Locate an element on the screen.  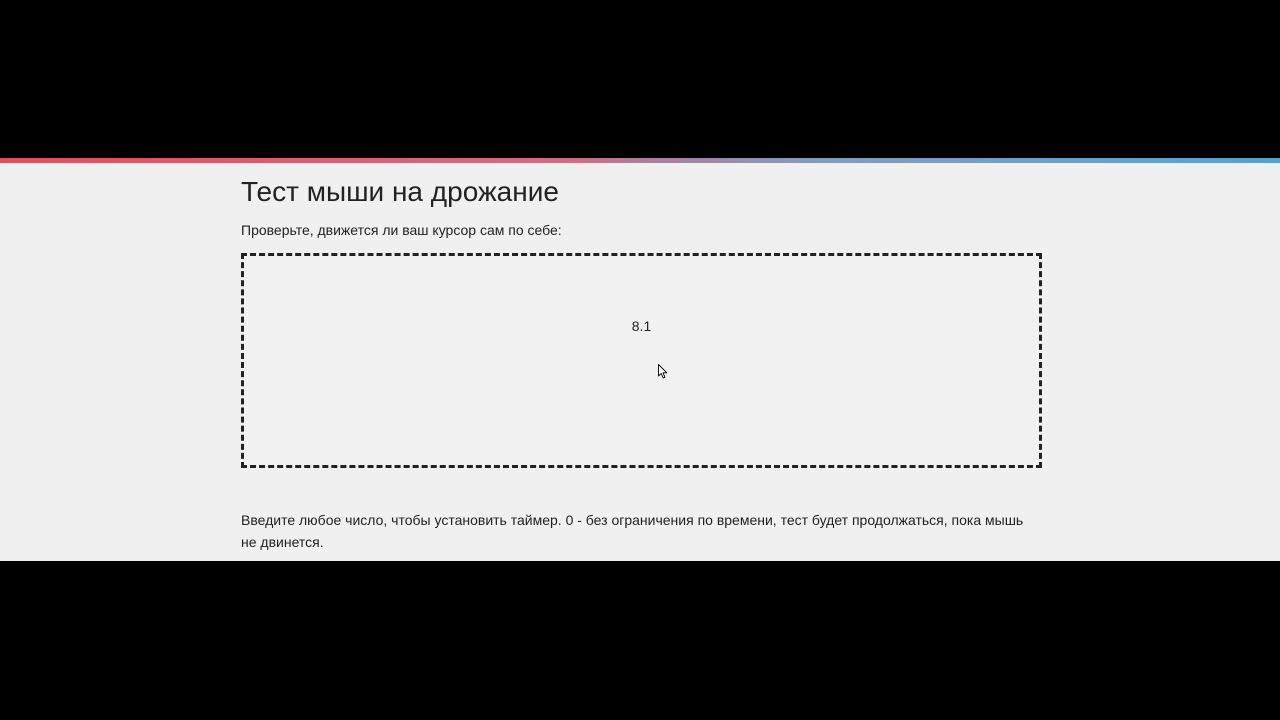
jitter-counter: 8.1 is located at coordinates (641, 326).